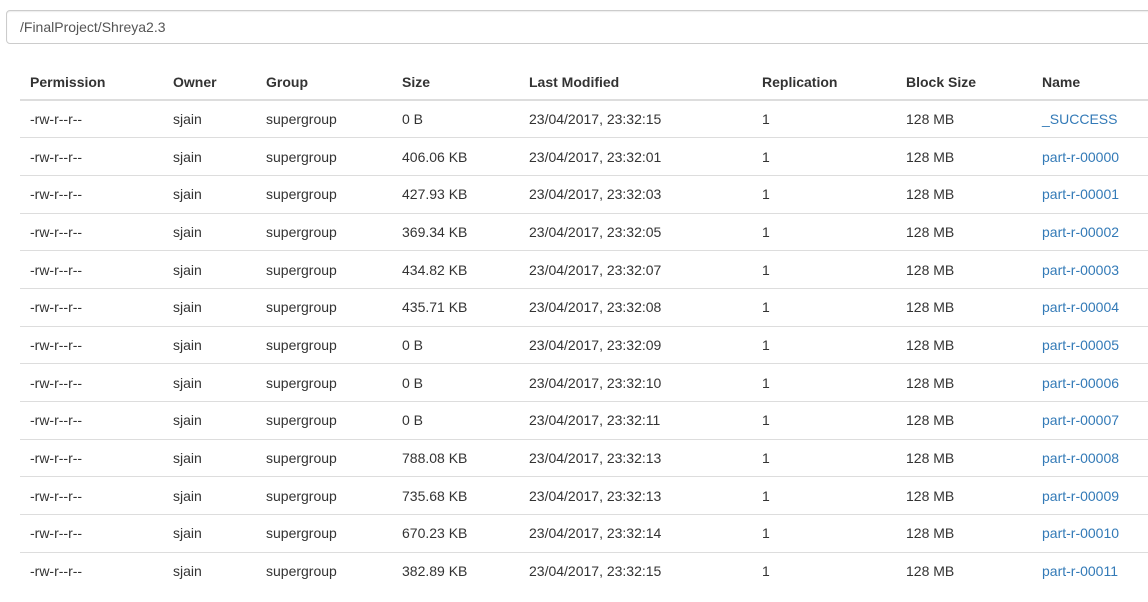 Image resolution: width=1148 pixels, height=602 pixels. Describe the element at coordinates (1080, 307) in the screenshot. I see `file-name-link: part-r-00004` at that location.